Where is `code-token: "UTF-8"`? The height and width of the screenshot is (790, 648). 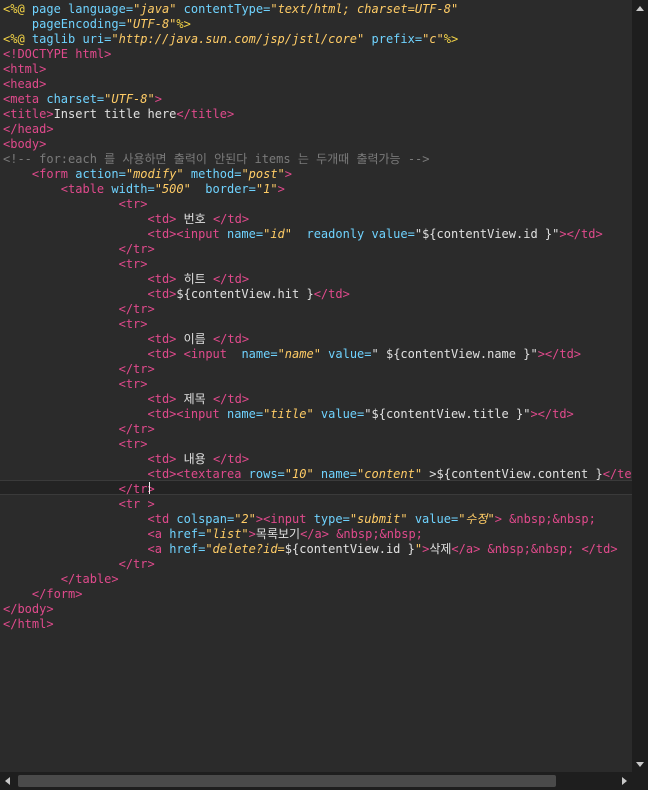 code-token: "UTF-8" is located at coordinates (151, 24).